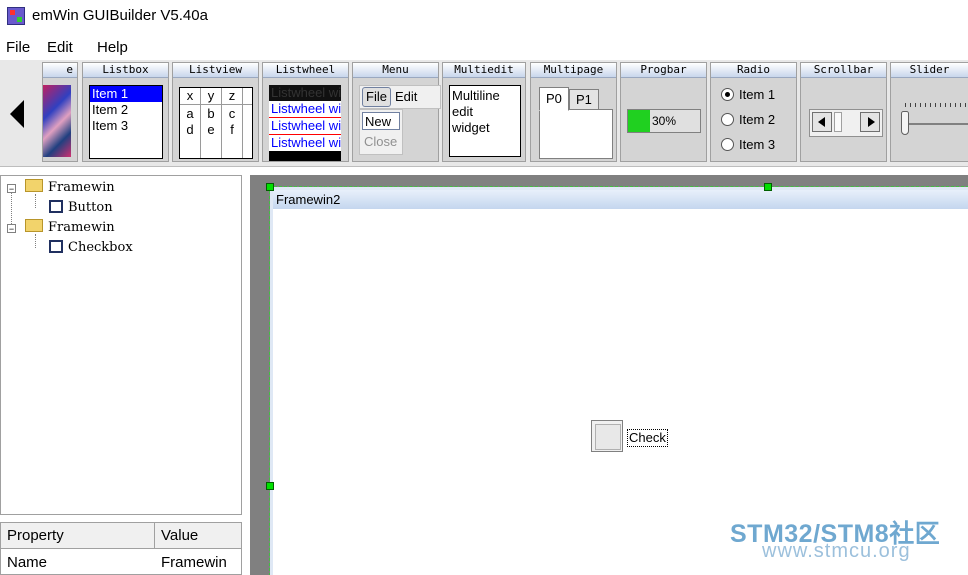  Describe the element at coordinates (757, 94) in the screenshot. I see `radio-item-label: Item 1` at that location.